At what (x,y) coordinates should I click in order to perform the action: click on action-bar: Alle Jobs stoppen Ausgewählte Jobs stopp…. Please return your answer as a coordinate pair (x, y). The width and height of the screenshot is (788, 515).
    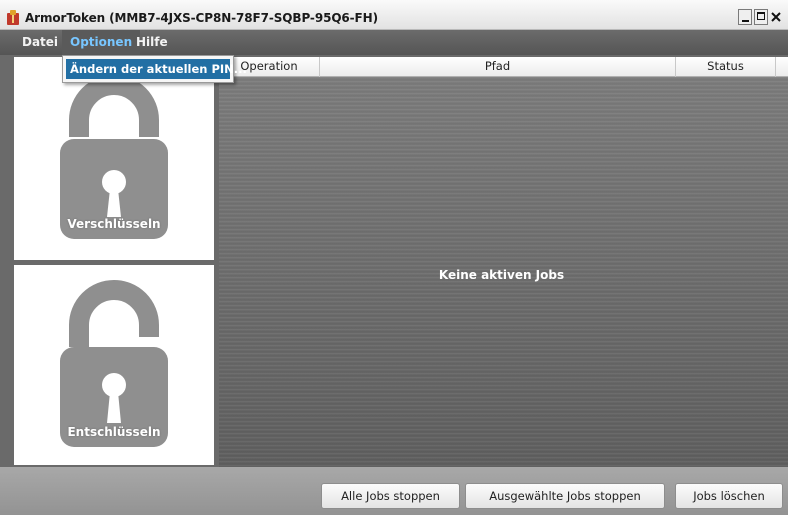
    Looking at the image, I should click on (394, 491).